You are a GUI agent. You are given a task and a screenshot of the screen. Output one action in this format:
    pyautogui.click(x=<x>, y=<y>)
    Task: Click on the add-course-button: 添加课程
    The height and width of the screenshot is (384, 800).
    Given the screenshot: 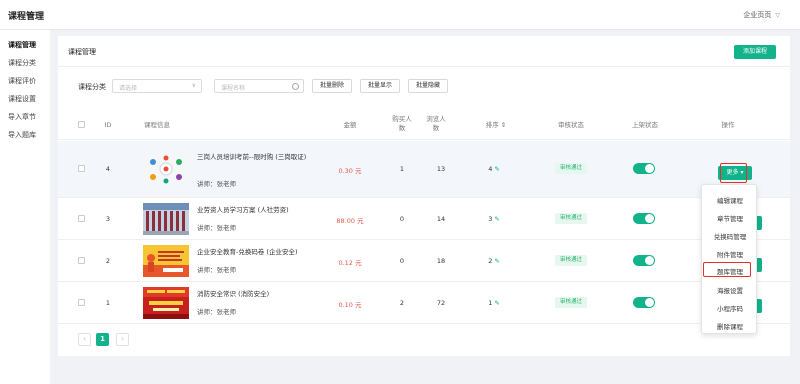 What is the action you would take?
    pyautogui.click(x=755, y=52)
    